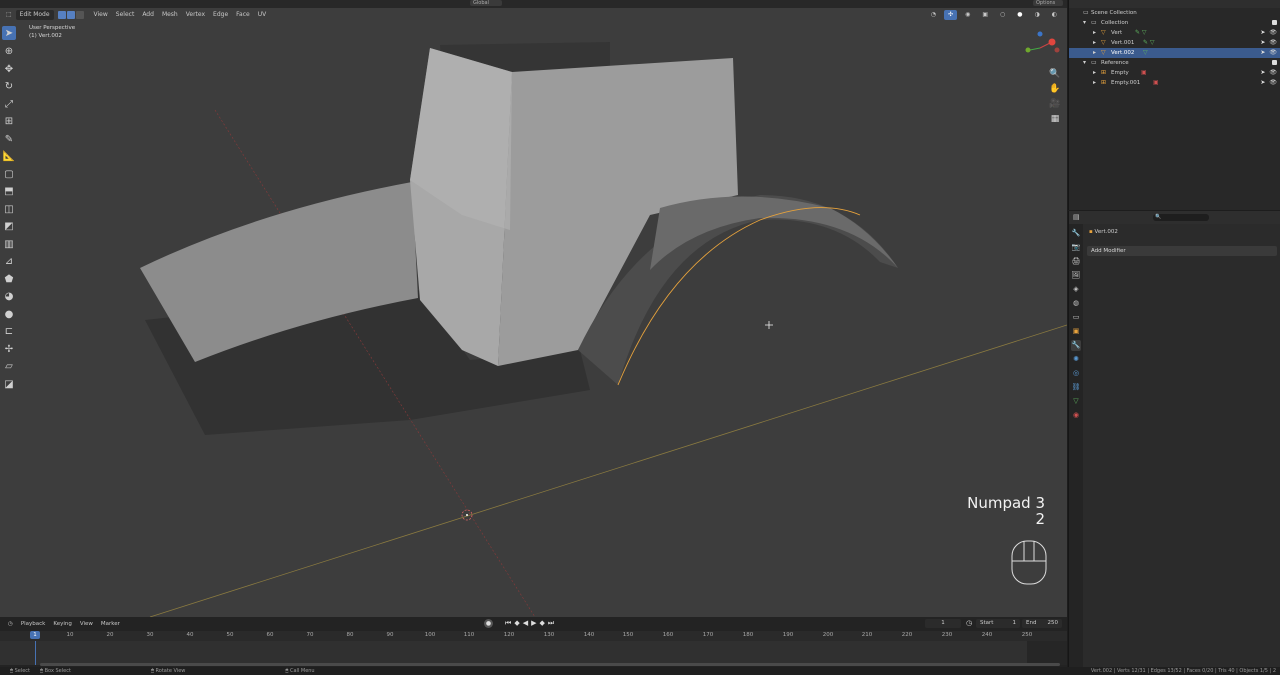 This screenshot has height=675, width=1280. Describe the element at coordinates (1055, 119) in the screenshot. I see `grid-projection-icon: ▦` at that location.